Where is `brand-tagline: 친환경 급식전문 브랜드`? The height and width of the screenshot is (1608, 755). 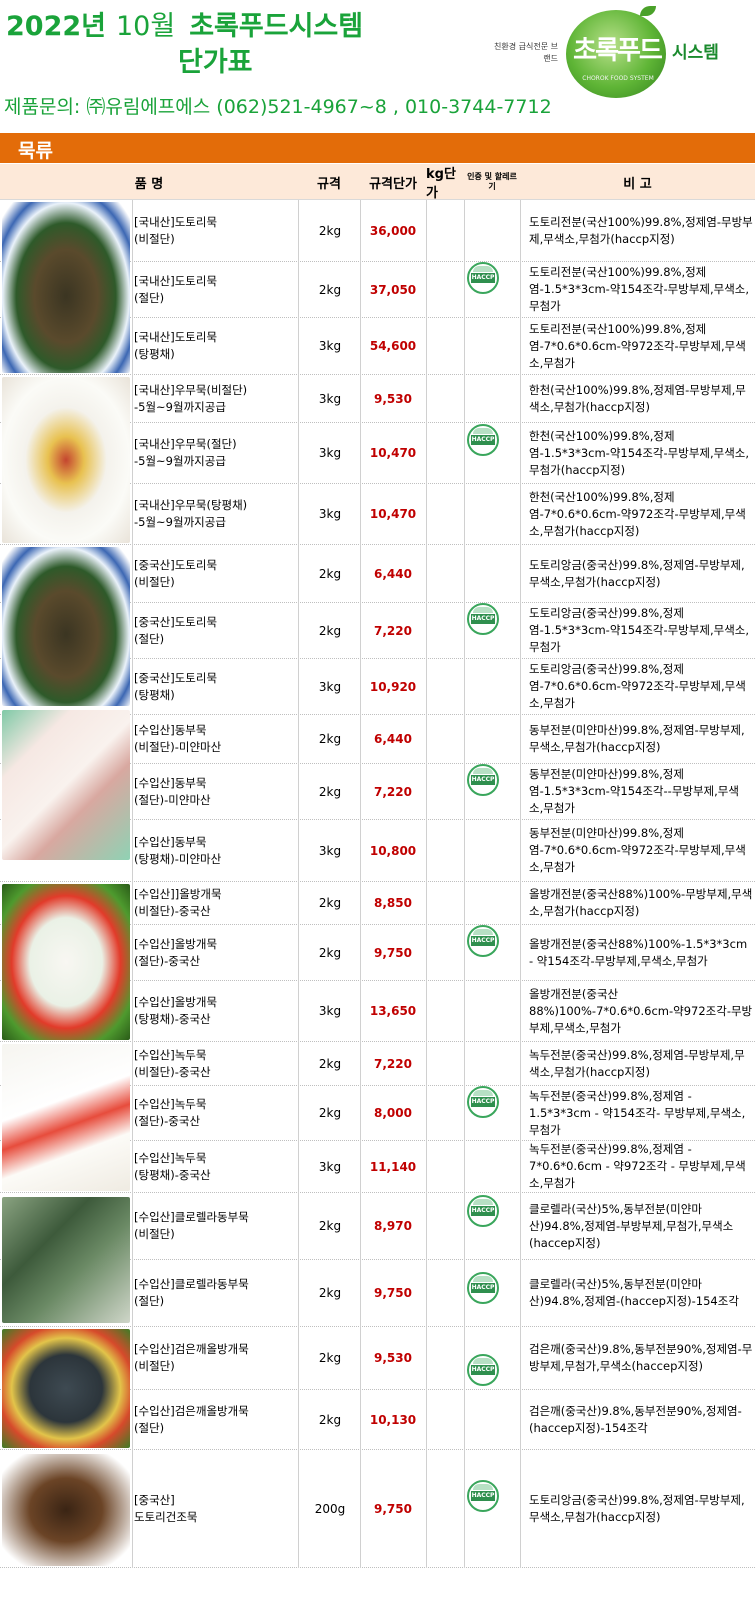 brand-tagline: 친환경 급식전문 브랜드 is located at coordinates (526, 52).